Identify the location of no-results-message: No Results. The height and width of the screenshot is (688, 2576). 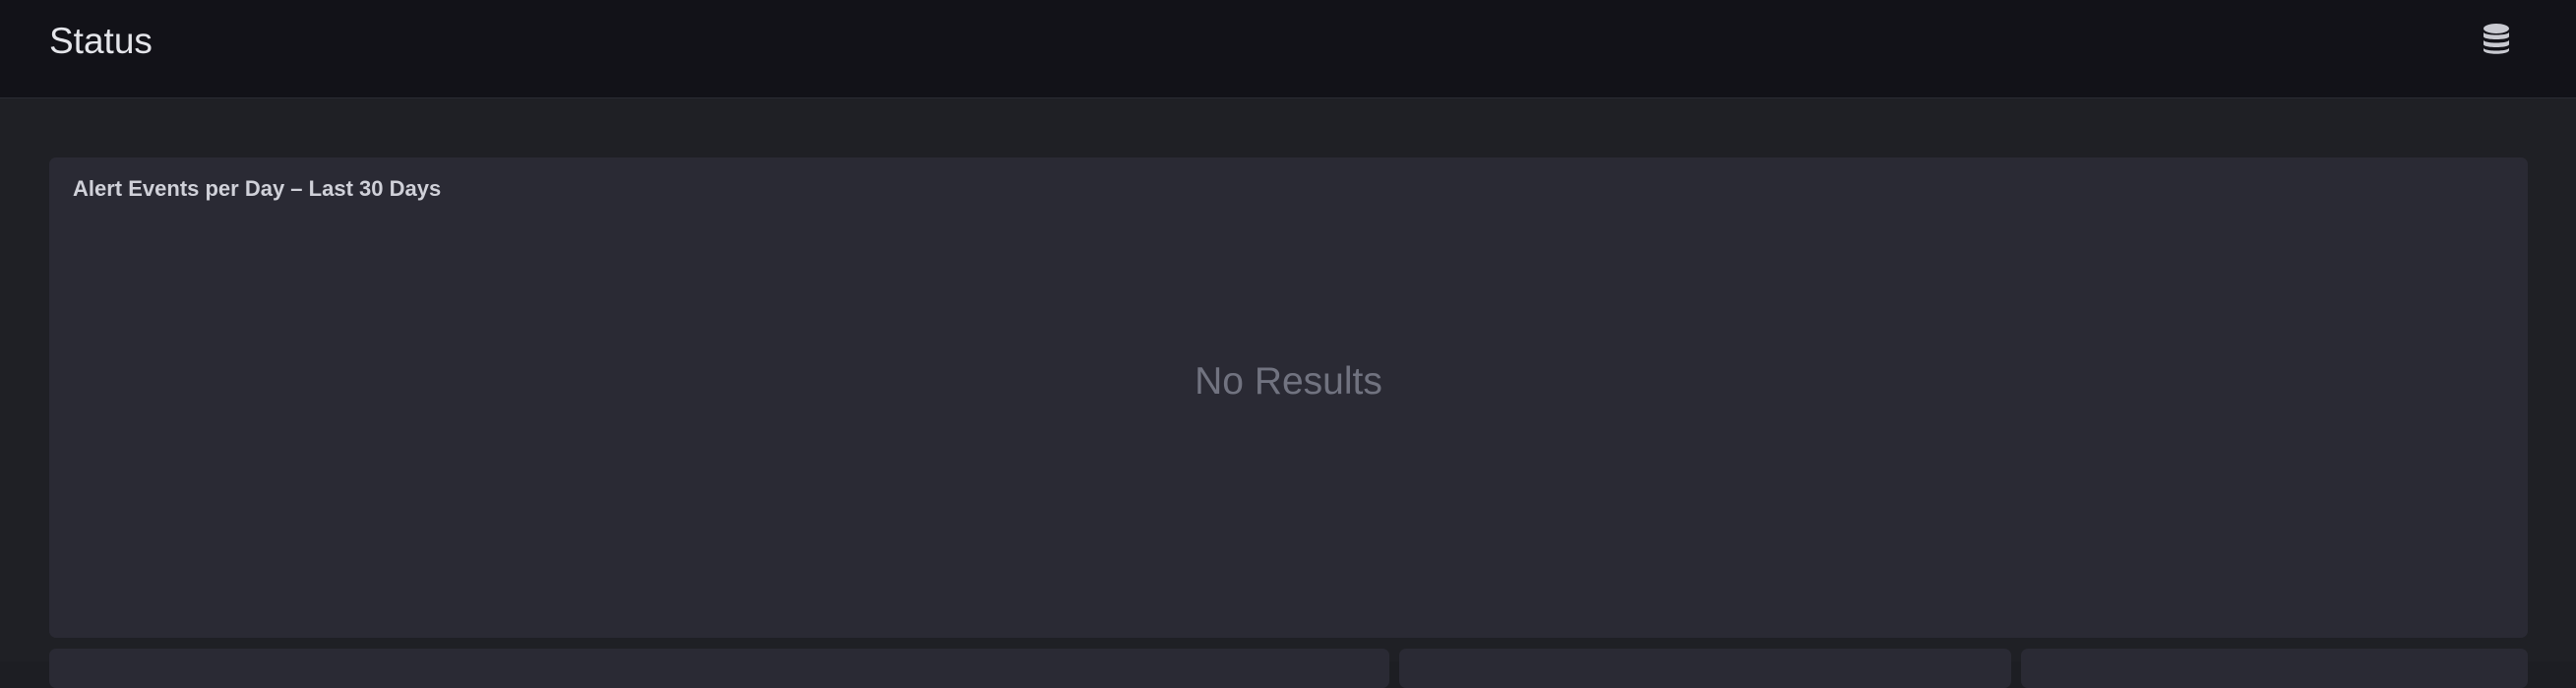
(1288, 381).